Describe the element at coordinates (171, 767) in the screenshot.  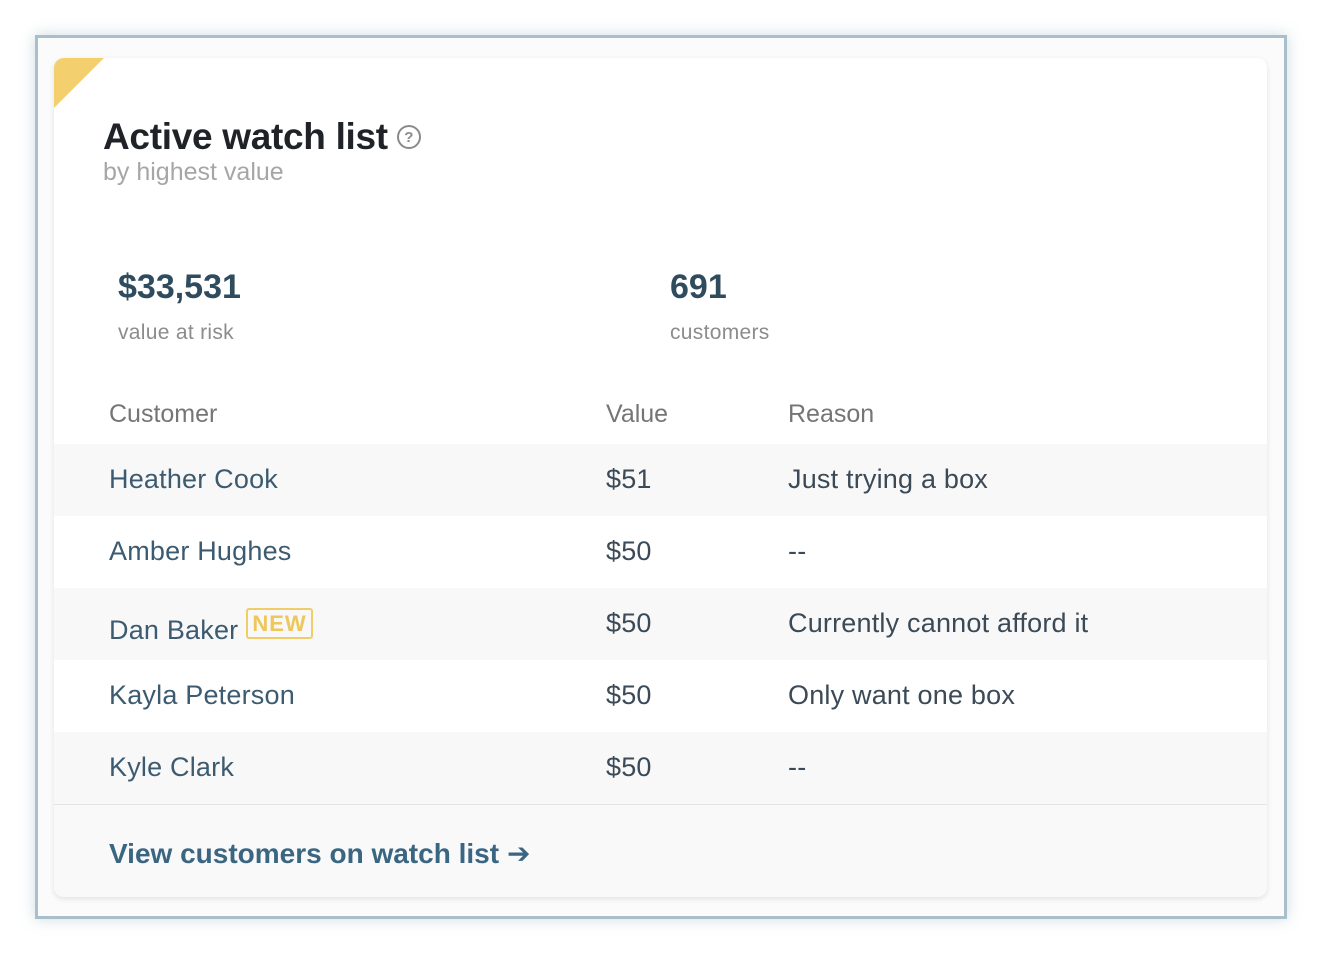
I see `customer-name: Kyle Clark` at that location.